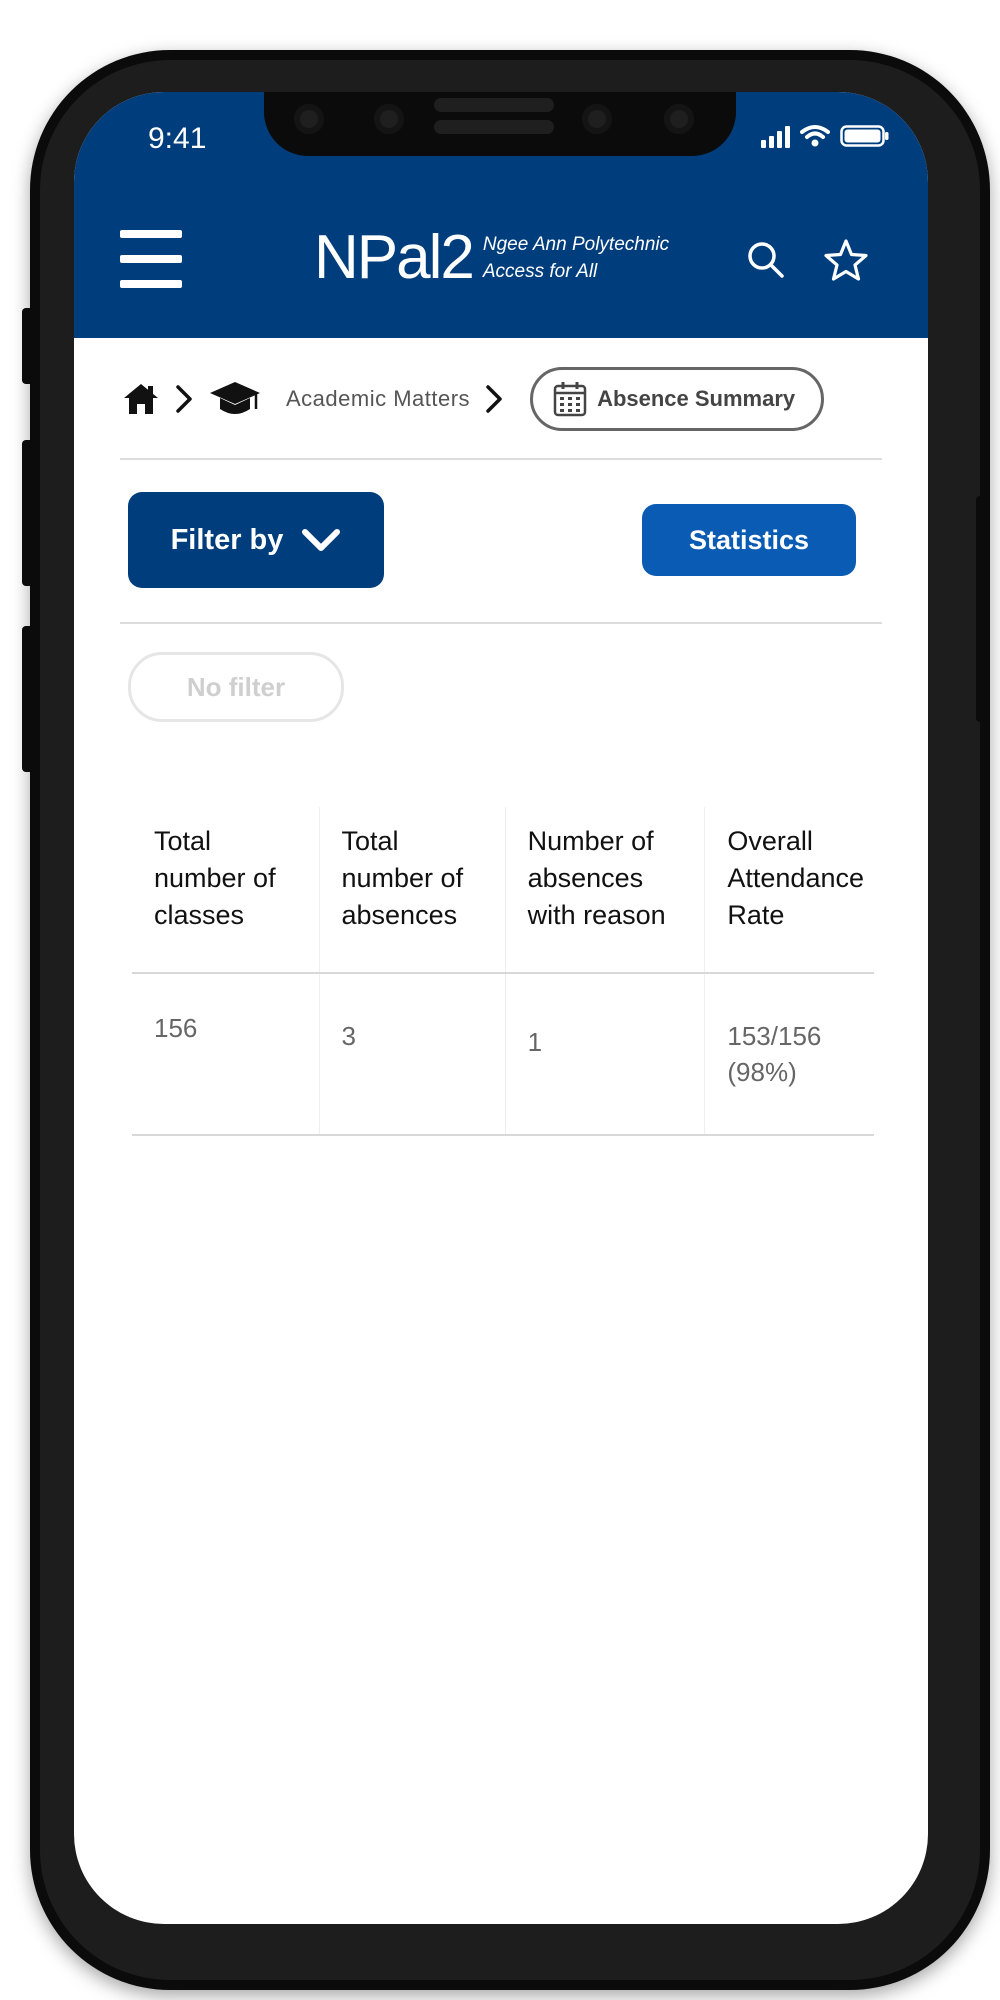 The image size is (1000, 2000). What do you see at coordinates (236, 687) in the screenshot?
I see `no-filter-chip: No filter` at bounding box center [236, 687].